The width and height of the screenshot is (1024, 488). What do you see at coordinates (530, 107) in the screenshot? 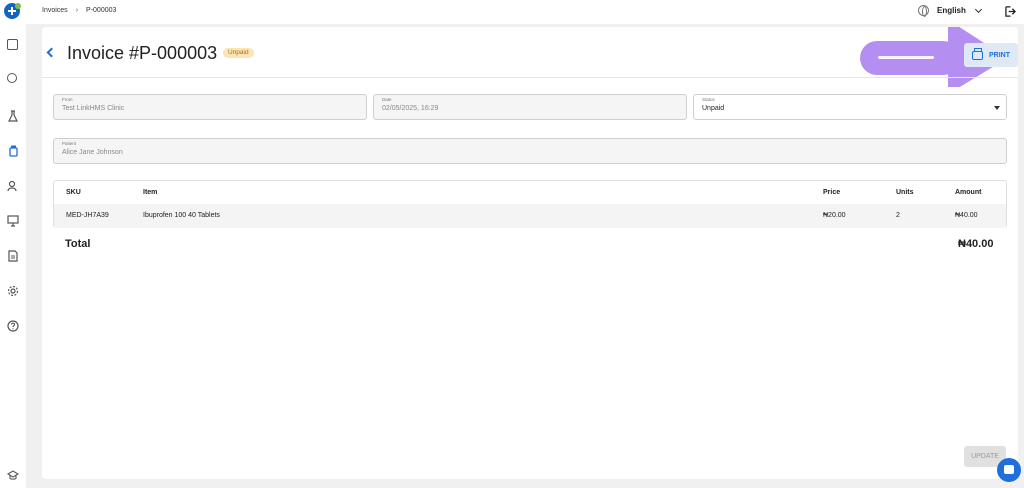
I see `date-field: Date 02/05/2025, 16:29` at bounding box center [530, 107].